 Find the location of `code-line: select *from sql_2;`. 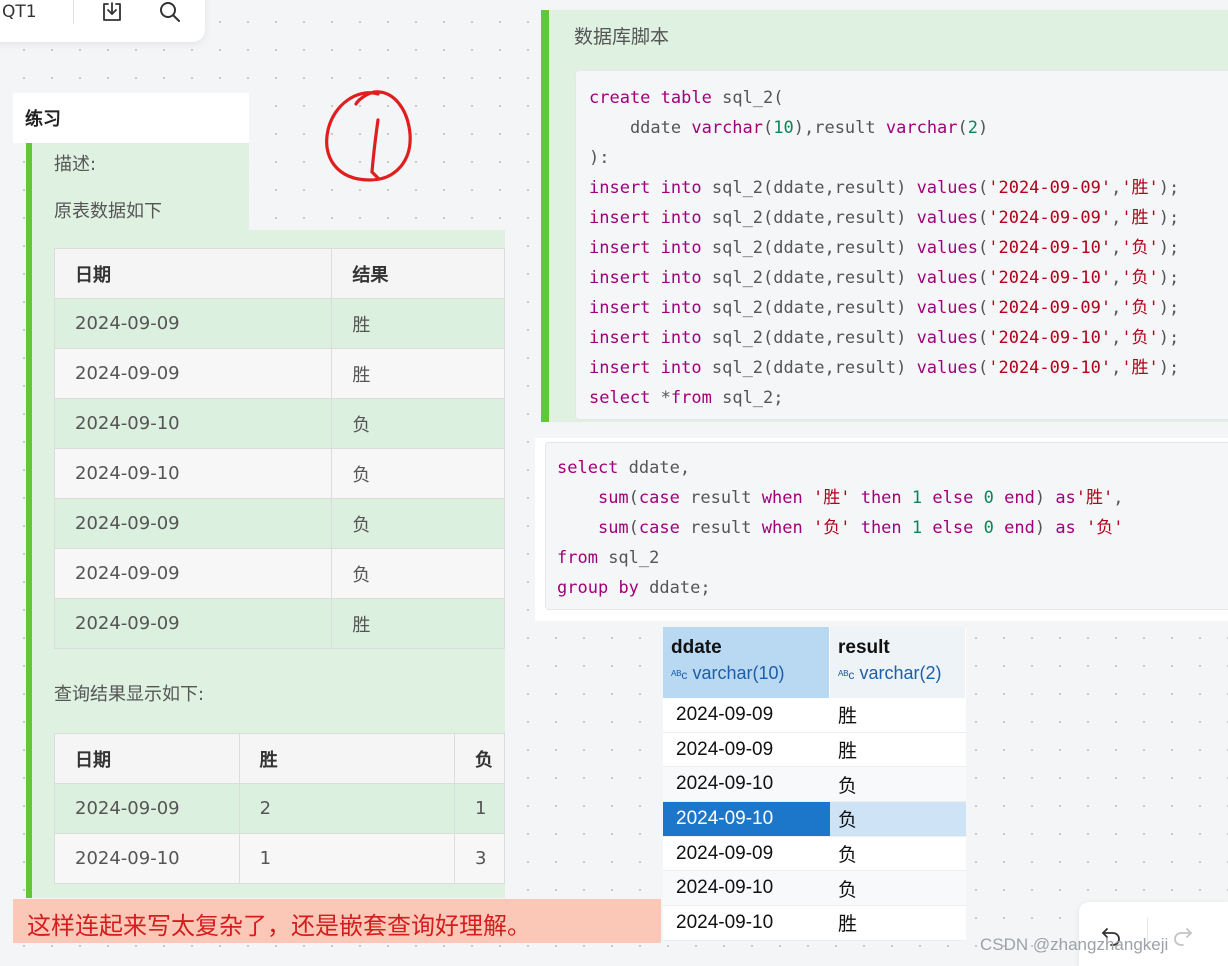

code-line: select *from sql_2; is located at coordinates (686, 398).